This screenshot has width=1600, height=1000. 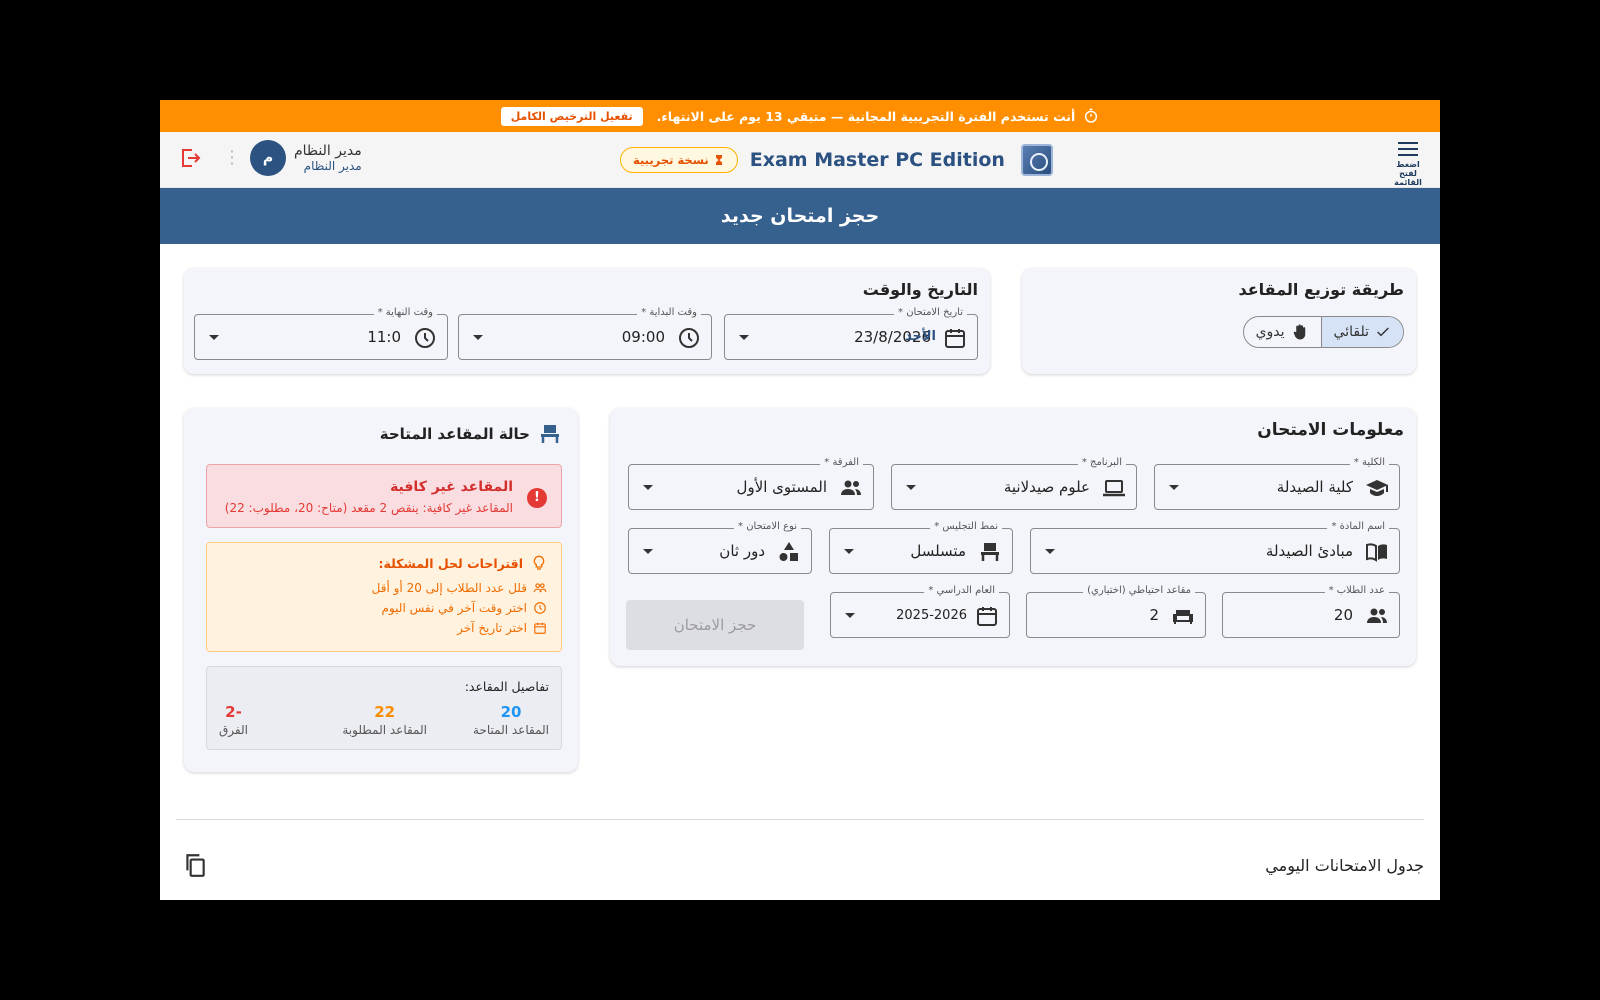 What do you see at coordinates (454, 608) in the screenshot?
I see `suggestion-text: اختر وقت آخر في نفس اليوم` at bounding box center [454, 608].